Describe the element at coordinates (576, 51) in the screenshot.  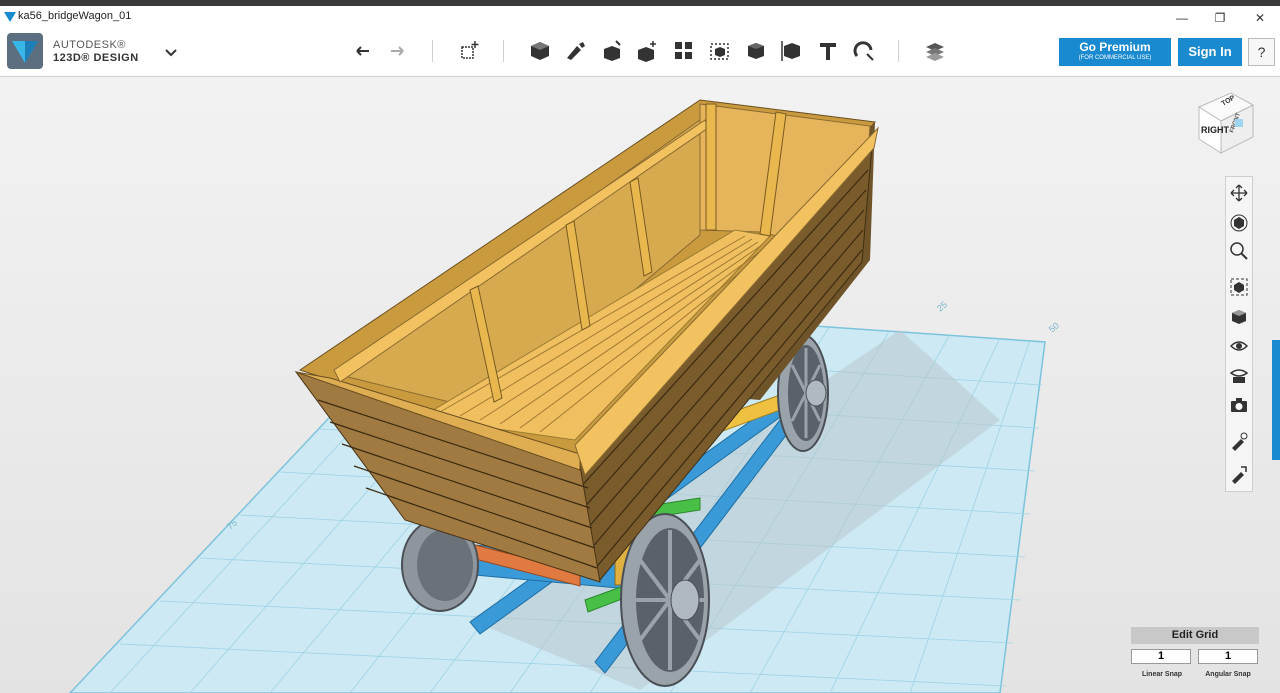
I see `sketch-icon` at that location.